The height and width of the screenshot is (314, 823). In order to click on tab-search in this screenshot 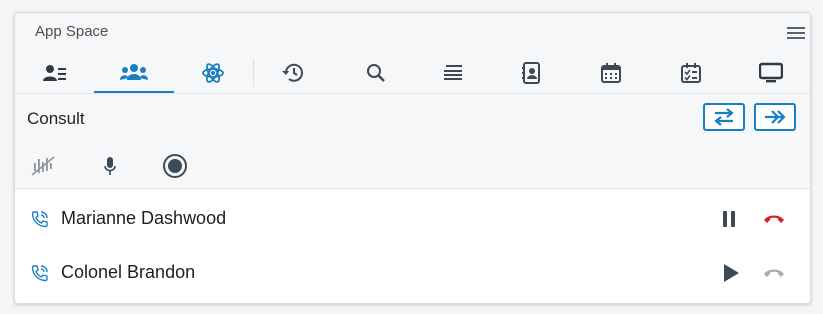, I will do `click(376, 73)`.